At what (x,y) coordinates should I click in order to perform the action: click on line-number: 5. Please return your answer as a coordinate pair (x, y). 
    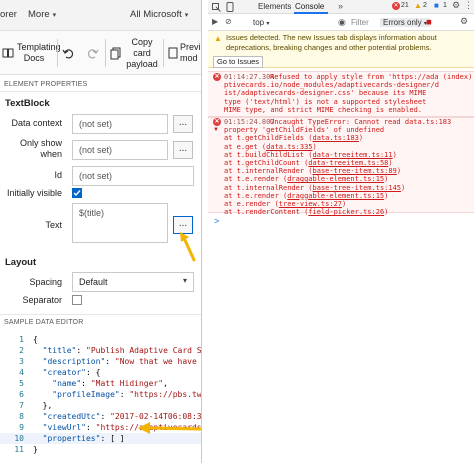
    Looking at the image, I should click on (21, 383).